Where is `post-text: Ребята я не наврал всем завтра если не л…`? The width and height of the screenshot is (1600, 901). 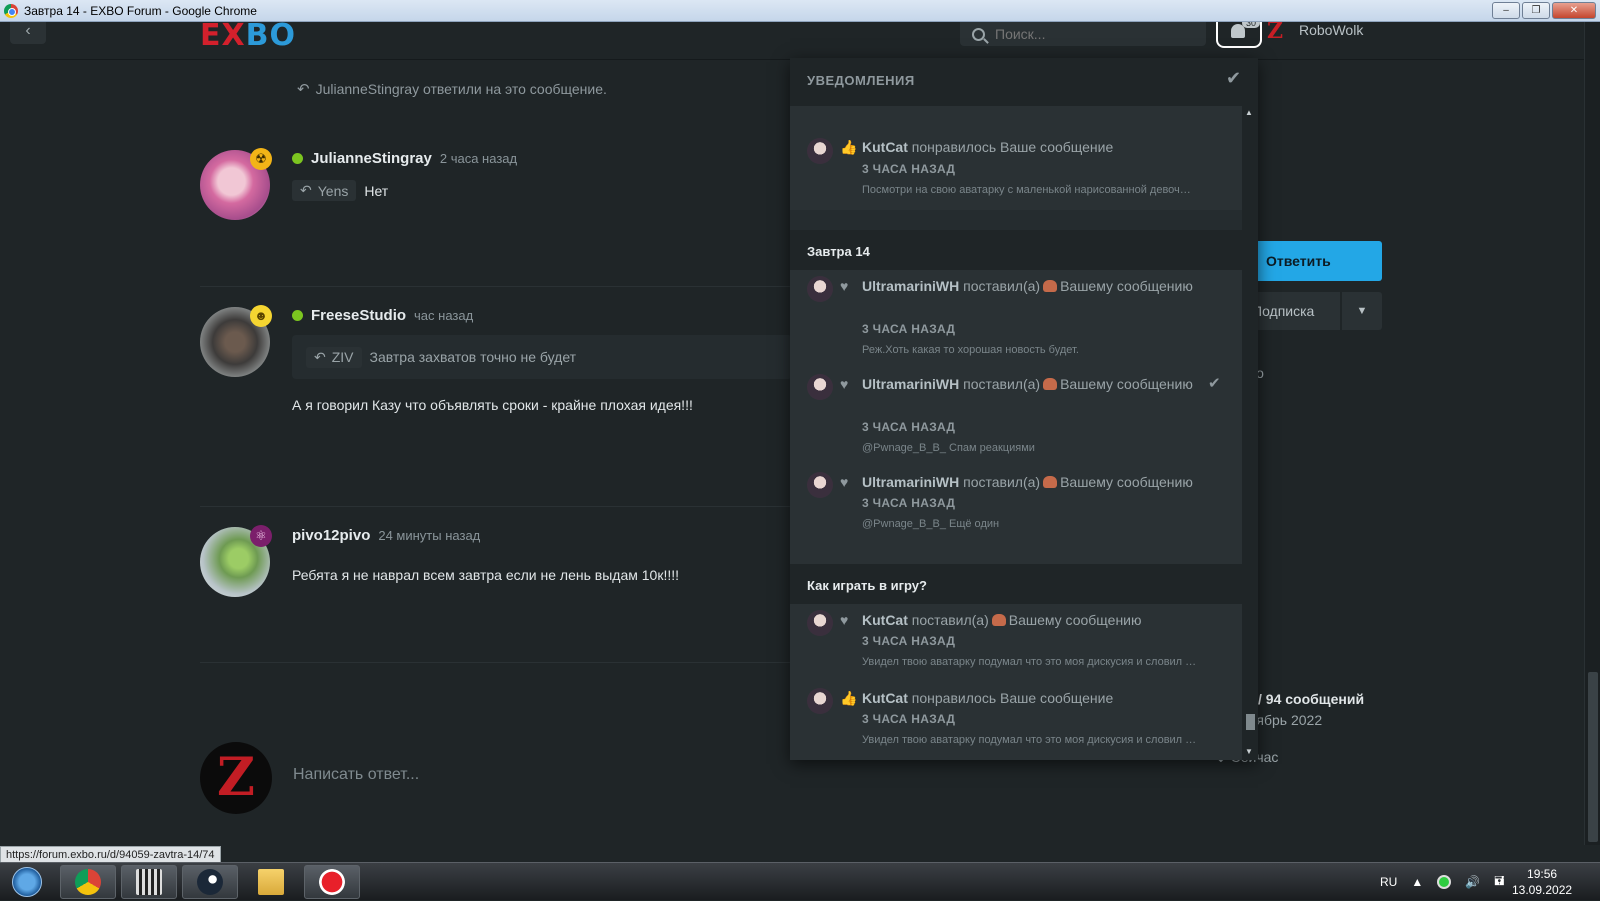 post-text: Ребята я не наврал всем завтра если не л… is located at coordinates (485, 575).